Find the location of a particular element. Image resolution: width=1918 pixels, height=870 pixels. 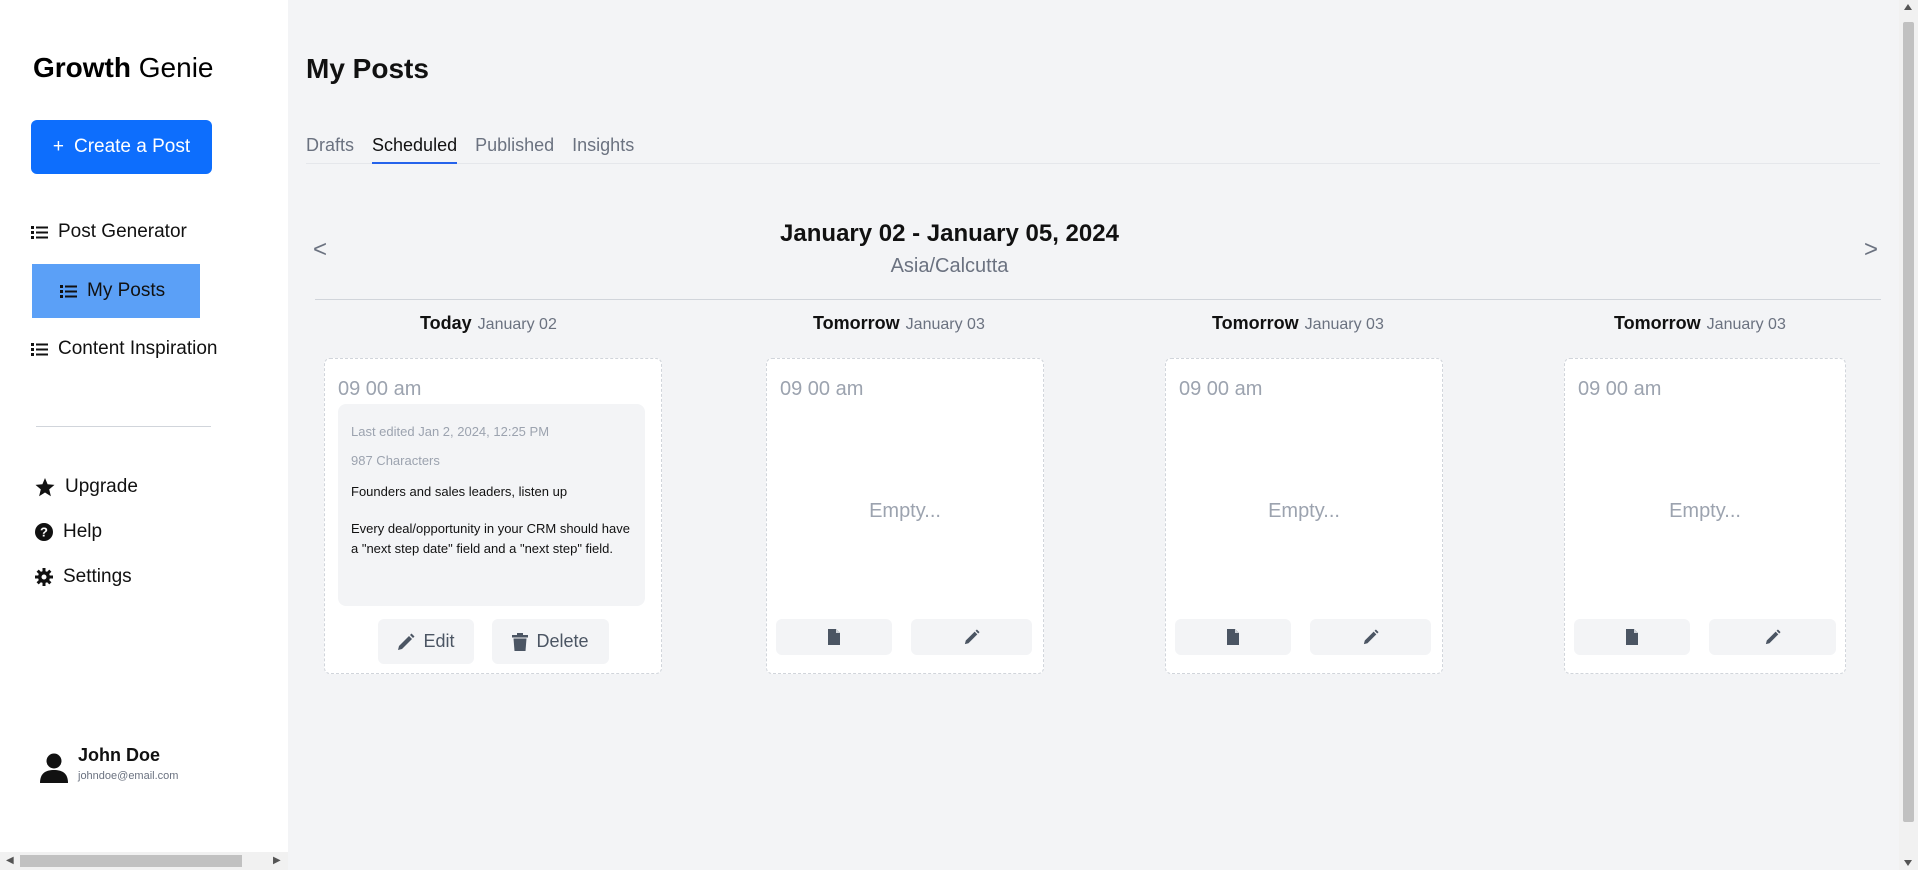

date-range-title: January 02 - January 05, 2024 is located at coordinates (949, 233).